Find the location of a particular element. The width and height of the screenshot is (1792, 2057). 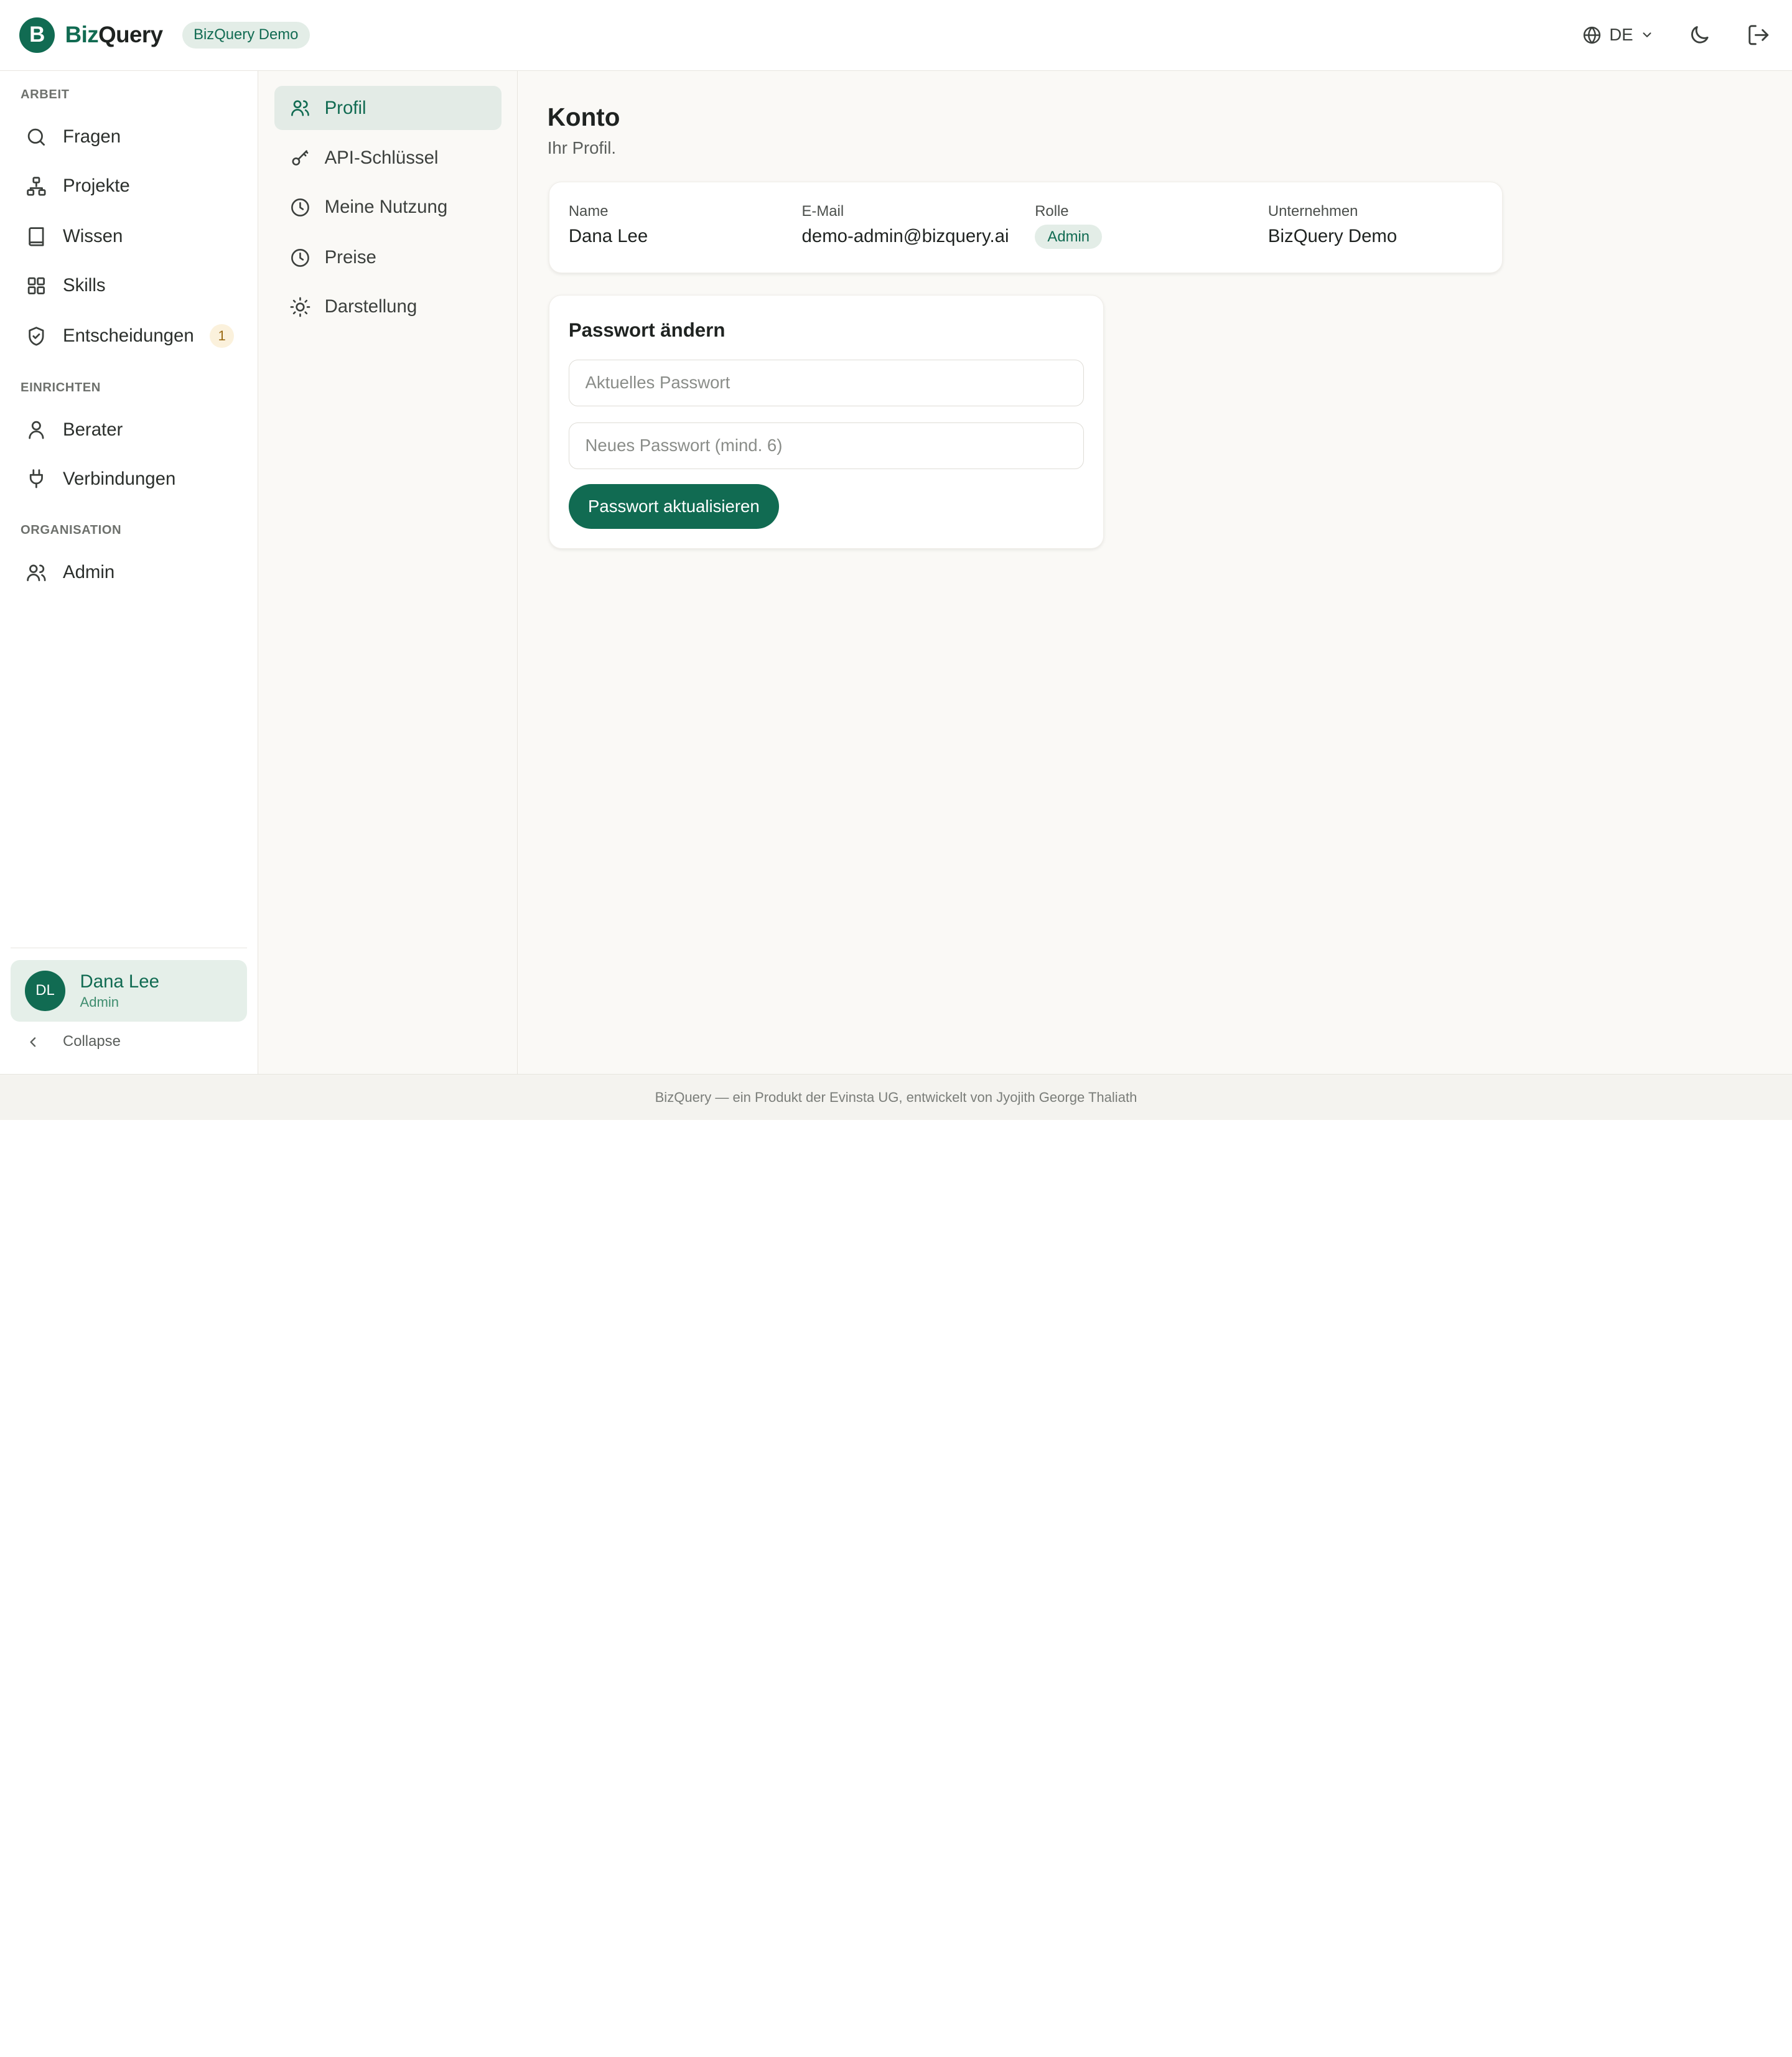

user-name: Dana Lee is located at coordinates (120, 981).